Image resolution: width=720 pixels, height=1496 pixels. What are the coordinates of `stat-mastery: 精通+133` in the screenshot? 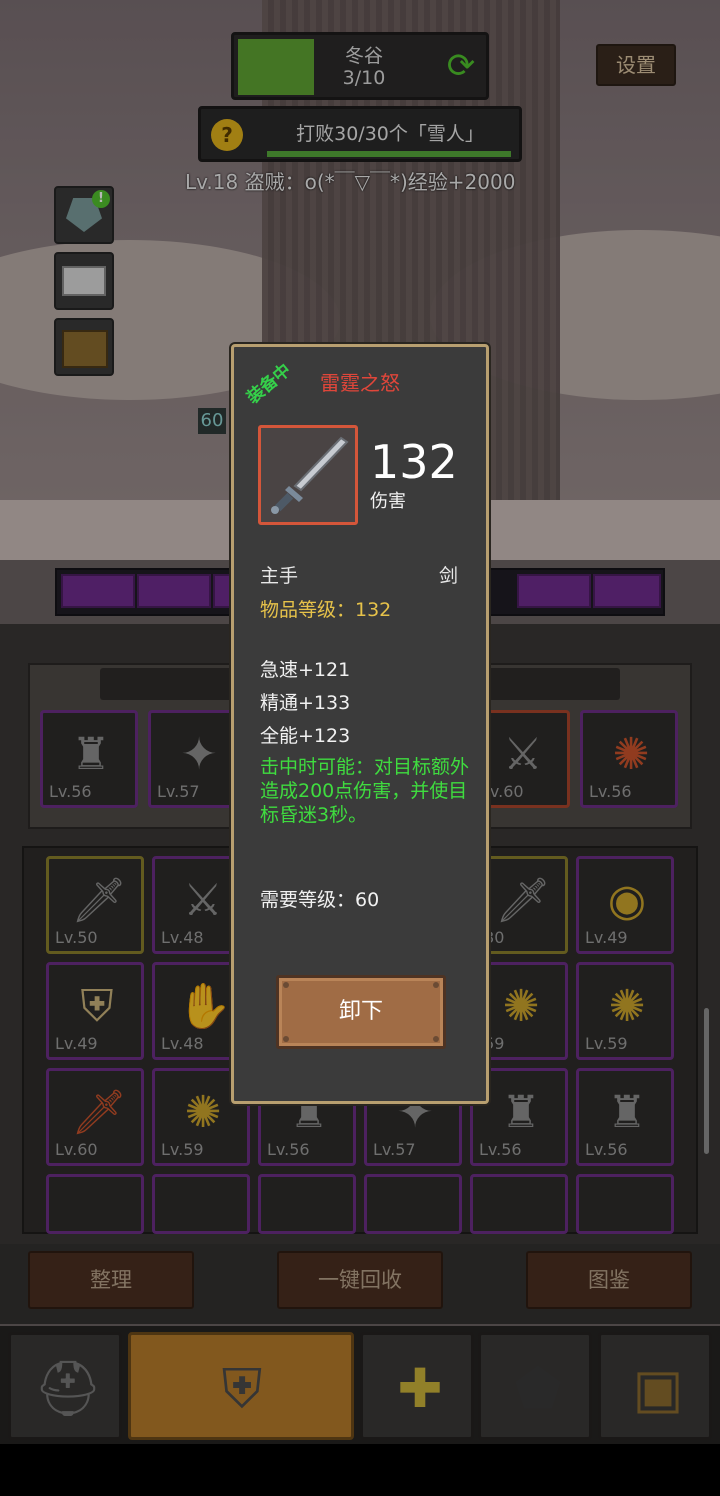 It's located at (305, 703).